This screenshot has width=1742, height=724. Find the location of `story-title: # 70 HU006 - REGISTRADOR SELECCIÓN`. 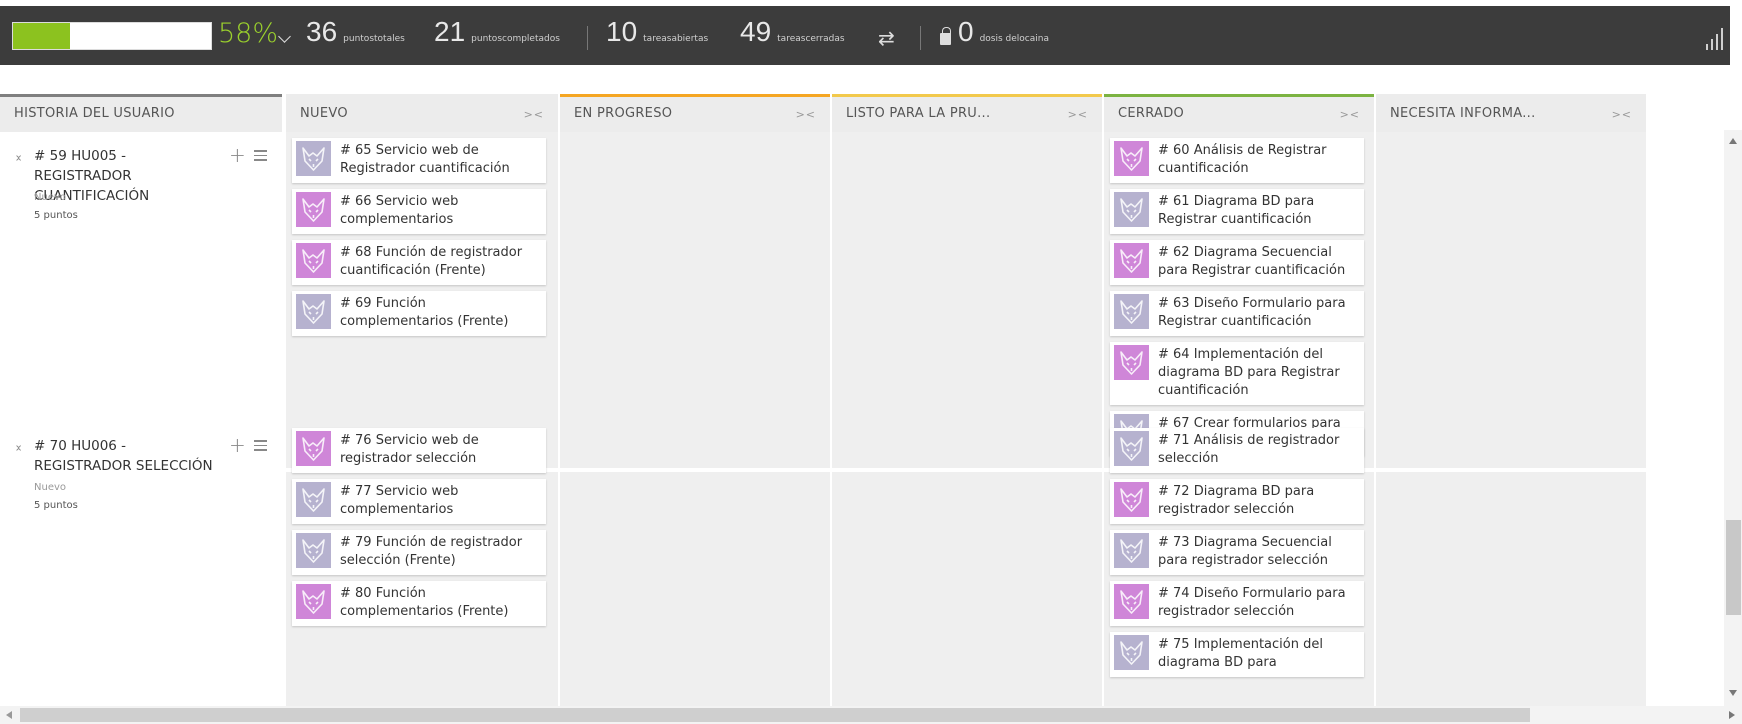

story-title: # 70 HU006 - REGISTRADOR SELECCIÓN is located at coordinates (129, 456).